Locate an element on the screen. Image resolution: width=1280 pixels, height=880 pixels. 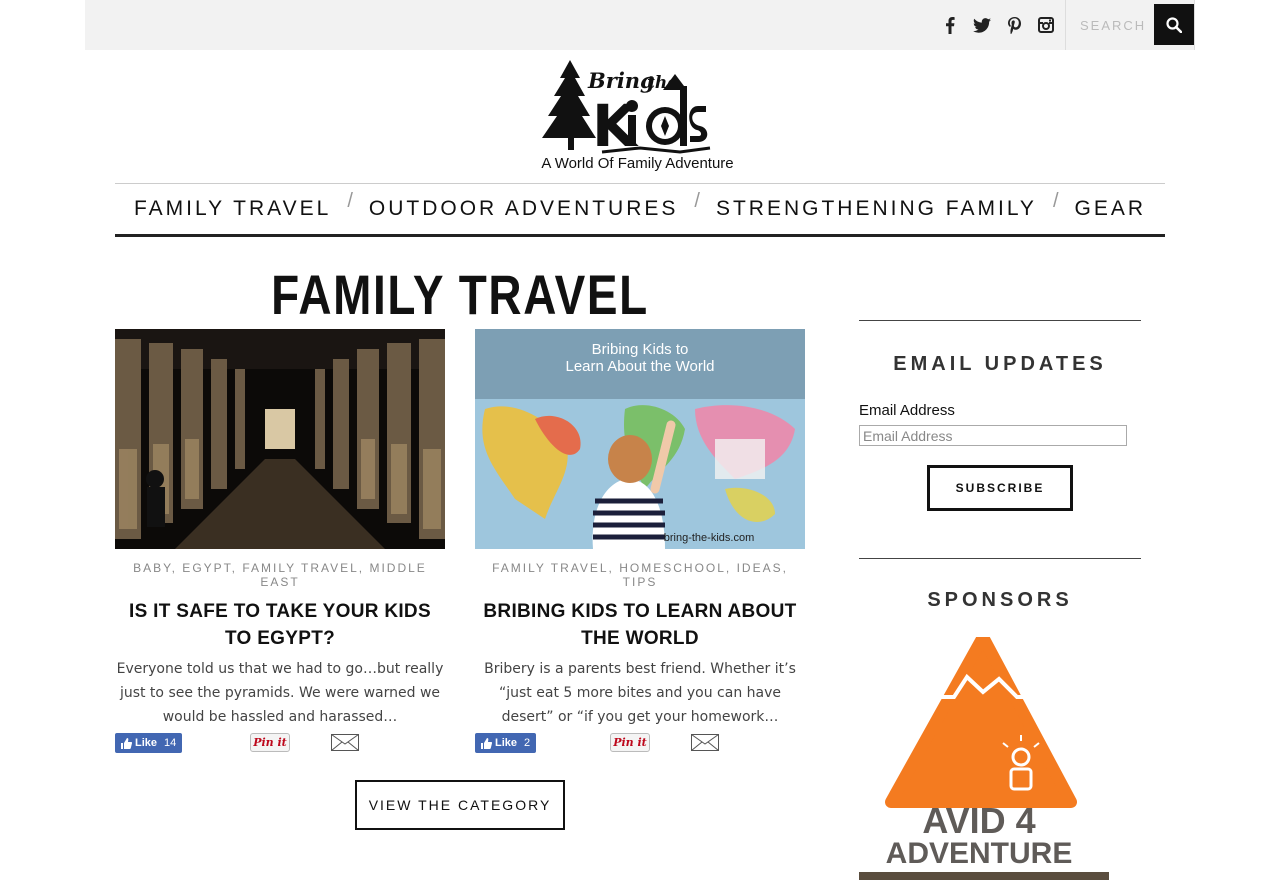
subscribe-button: SUBSCRIBE is located at coordinates (1000, 488).